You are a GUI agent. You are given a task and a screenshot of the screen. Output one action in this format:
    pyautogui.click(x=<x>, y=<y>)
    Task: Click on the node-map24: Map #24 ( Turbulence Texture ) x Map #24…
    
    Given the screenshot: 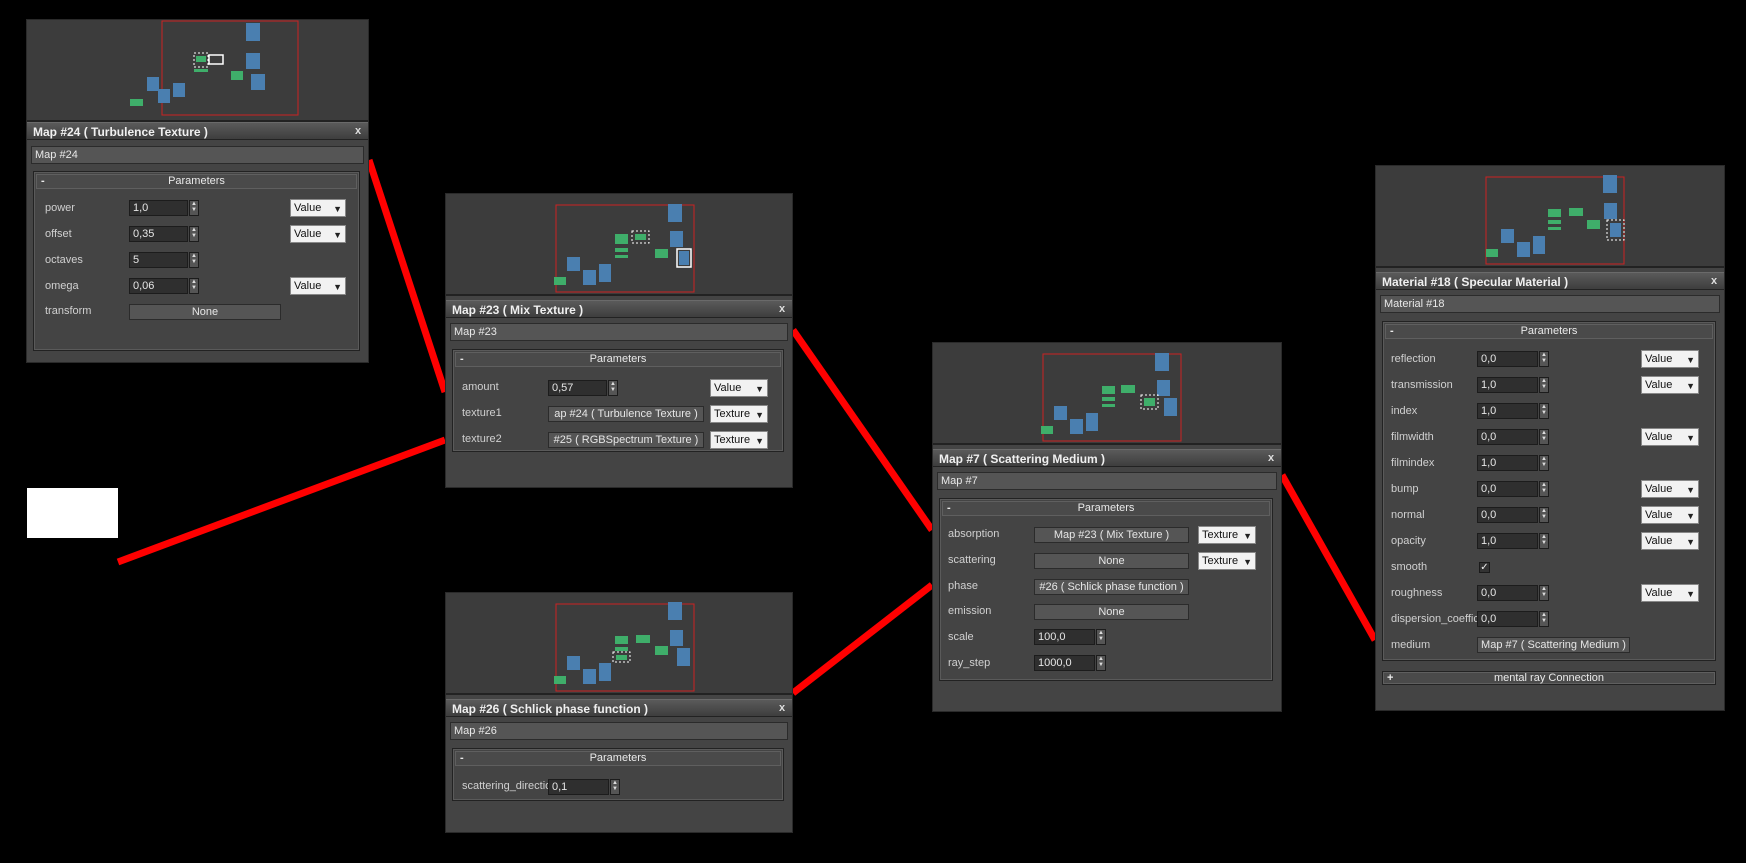 What is the action you would take?
    pyautogui.click(x=197, y=191)
    